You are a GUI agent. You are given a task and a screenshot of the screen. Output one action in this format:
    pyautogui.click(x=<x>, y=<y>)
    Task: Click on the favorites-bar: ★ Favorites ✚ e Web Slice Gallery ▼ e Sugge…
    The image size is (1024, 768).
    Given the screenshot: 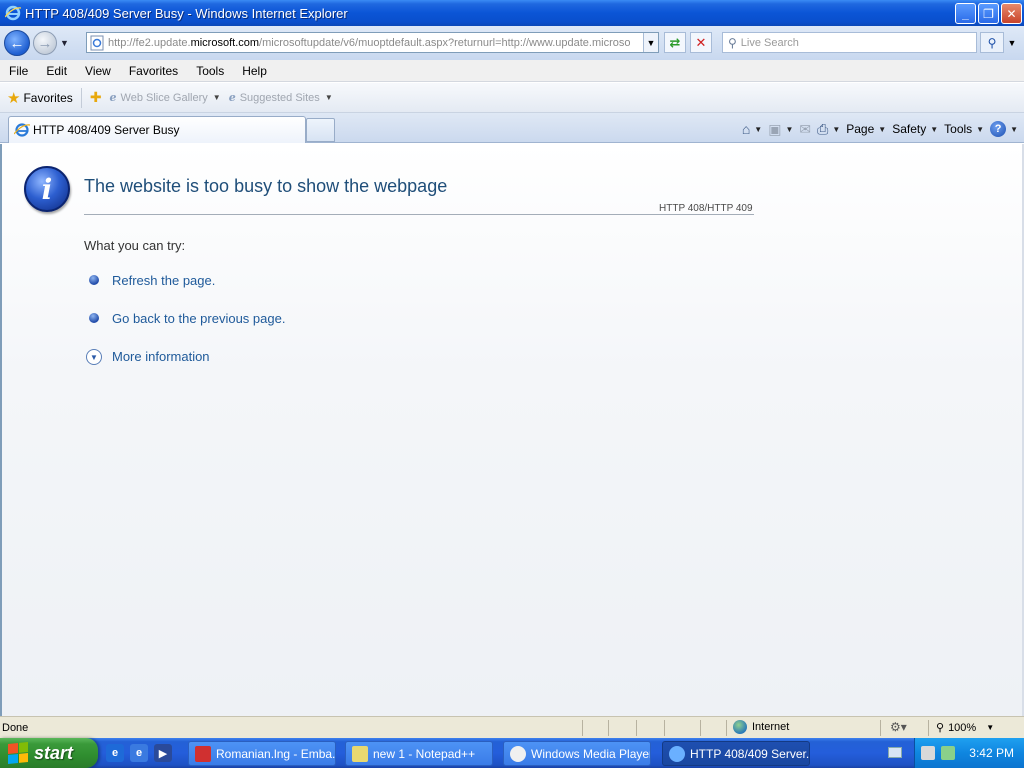 What is the action you would take?
    pyautogui.click(x=512, y=98)
    